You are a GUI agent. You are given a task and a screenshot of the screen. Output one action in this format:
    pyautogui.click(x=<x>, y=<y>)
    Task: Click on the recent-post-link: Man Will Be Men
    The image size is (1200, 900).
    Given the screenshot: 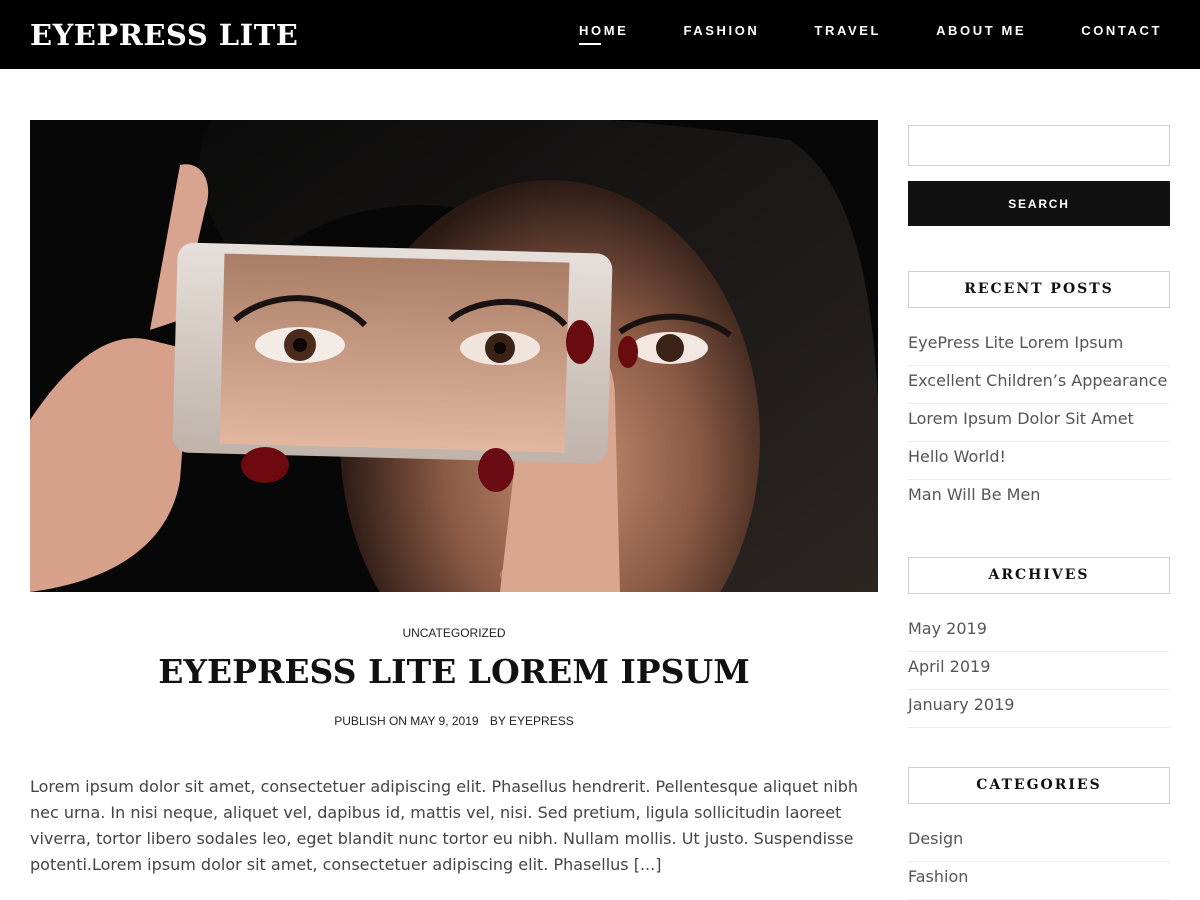 What is the action you would take?
    pyautogui.click(x=1039, y=495)
    